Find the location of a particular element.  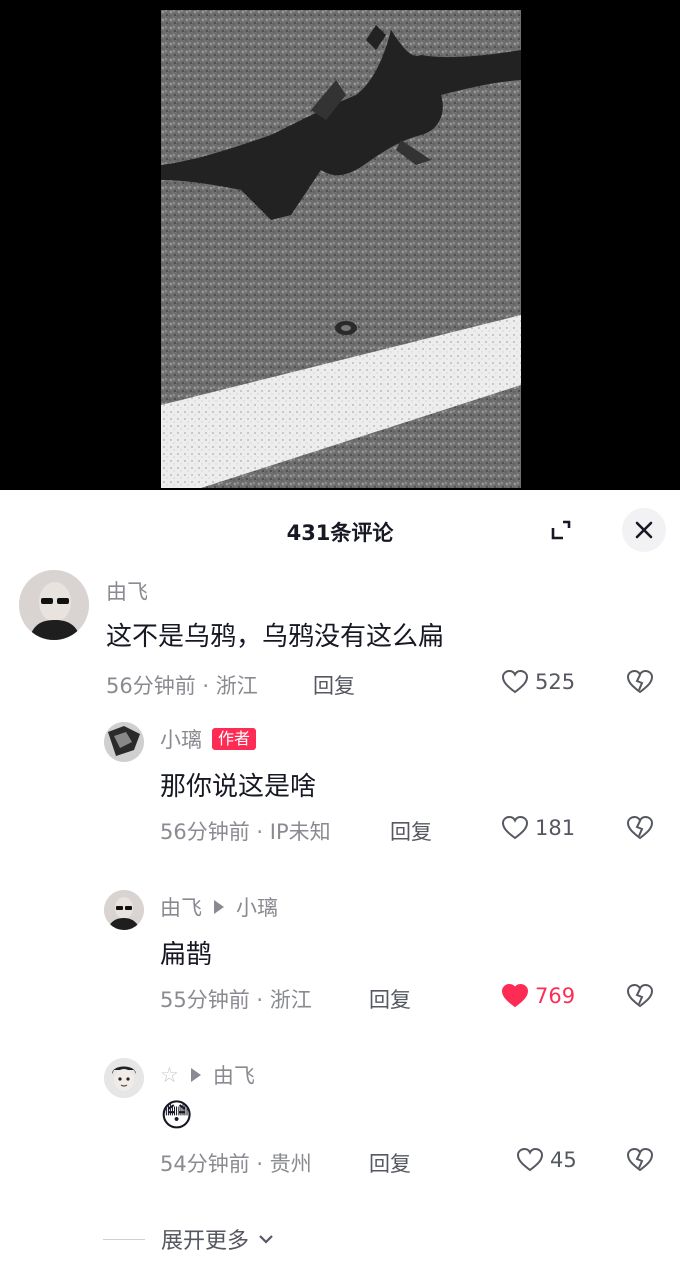

comment-username: ☆ 由飞 is located at coordinates (207, 1075).